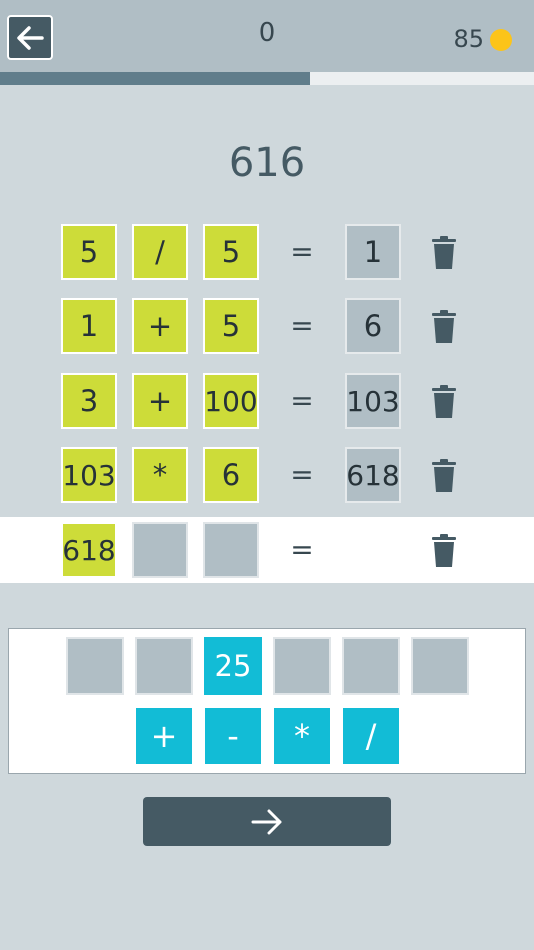 The width and height of the screenshot is (534, 950). Describe the element at coordinates (160, 550) in the screenshot. I see `operator-slot` at that location.